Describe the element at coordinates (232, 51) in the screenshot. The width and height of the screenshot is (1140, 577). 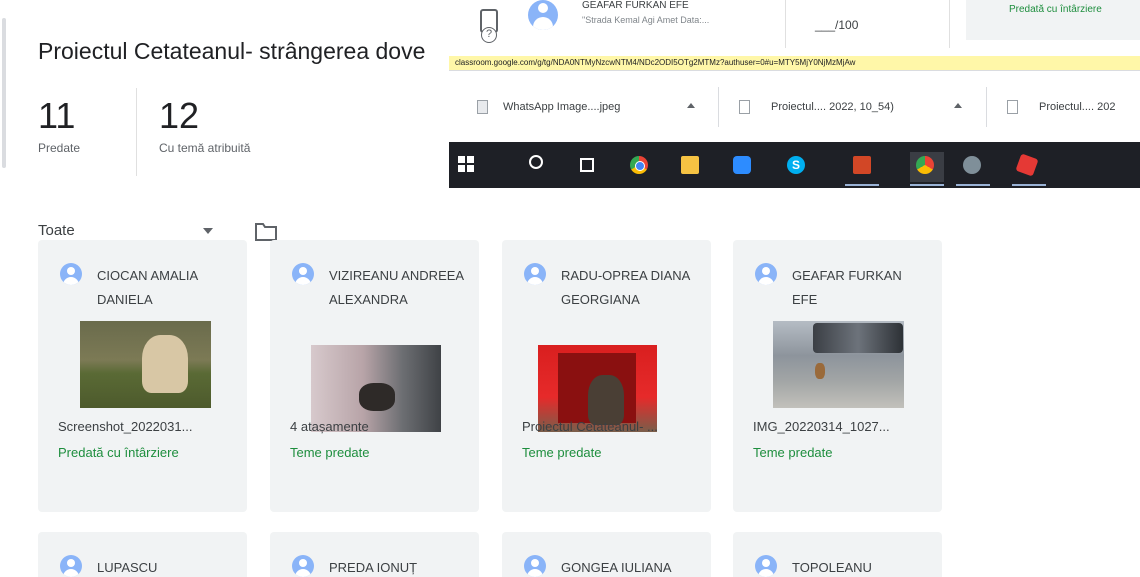
I see `assignment-title: Proiectul Cetateanul- strângerea dove` at that location.